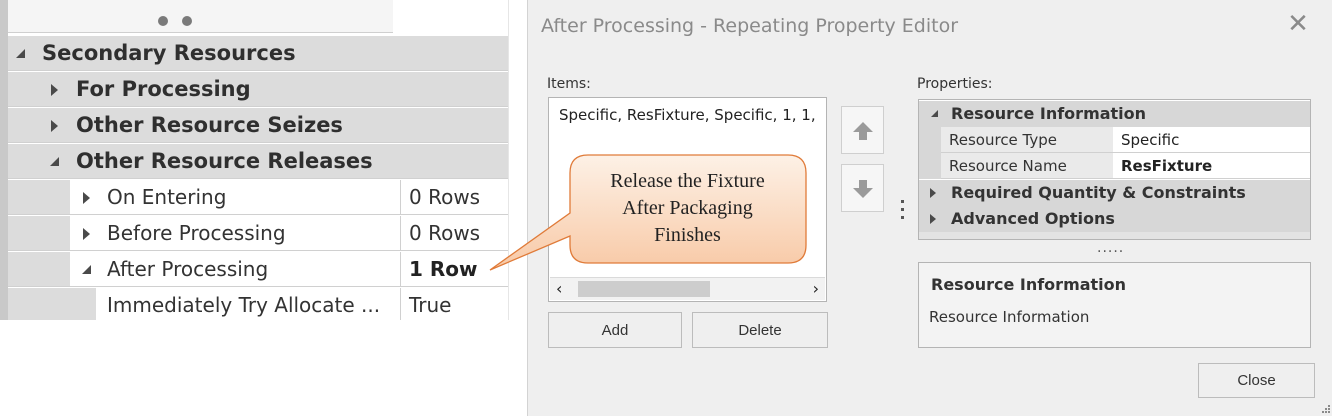  I want to click on grid-row-immediately-try-allocate: Immediately Try Allocate ... True, so click(258, 304).